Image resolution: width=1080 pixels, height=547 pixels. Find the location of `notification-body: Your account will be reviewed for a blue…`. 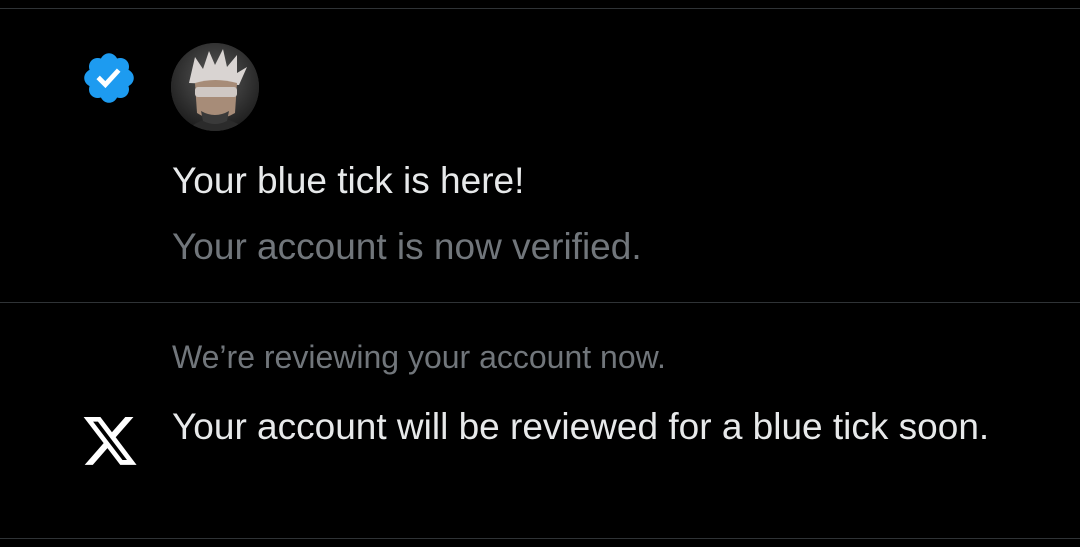

notification-body: Your account will be reviewed for a blue… is located at coordinates (581, 426).